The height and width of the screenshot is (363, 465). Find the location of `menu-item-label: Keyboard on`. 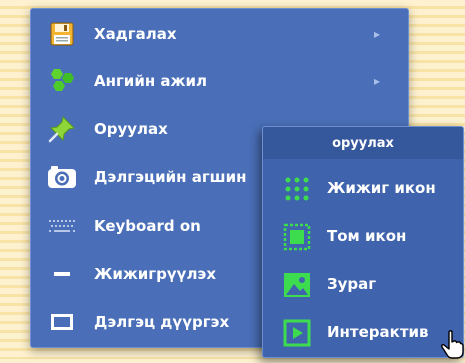

menu-item-label: Keyboard on is located at coordinates (147, 226).